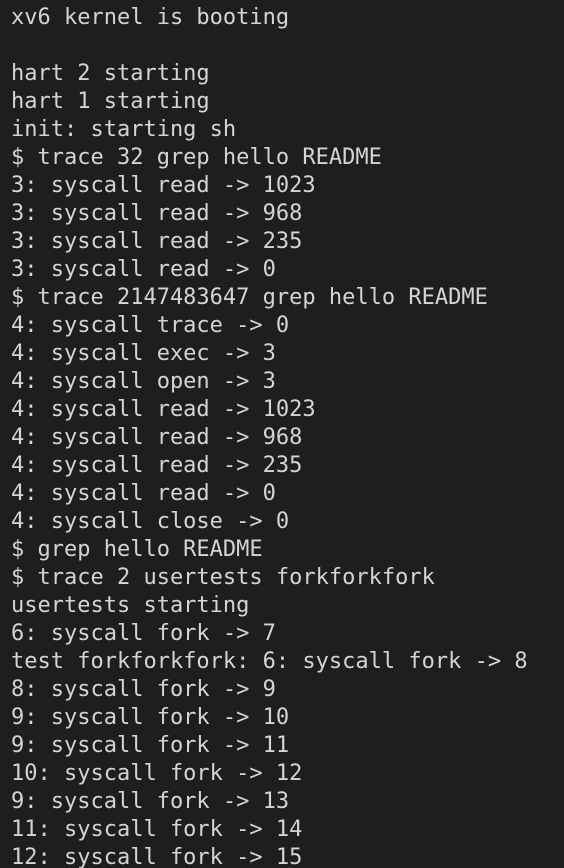 Image resolution: width=564 pixels, height=868 pixels. I want to click on terminal-line: 8: syscall fork -> 9, so click(143, 689).